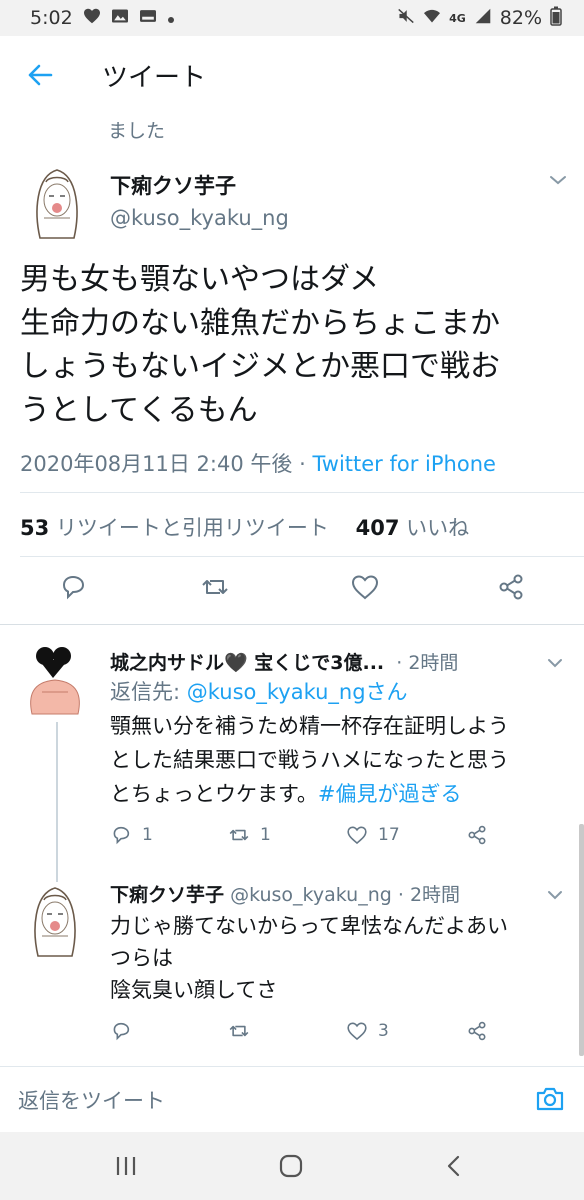 Image resolution: width=584 pixels, height=1200 pixels. What do you see at coordinates (192, 528) in the screenshot?
I see `retweet-label: リツイートと引用リツイート` at bounding box center [192, 528].